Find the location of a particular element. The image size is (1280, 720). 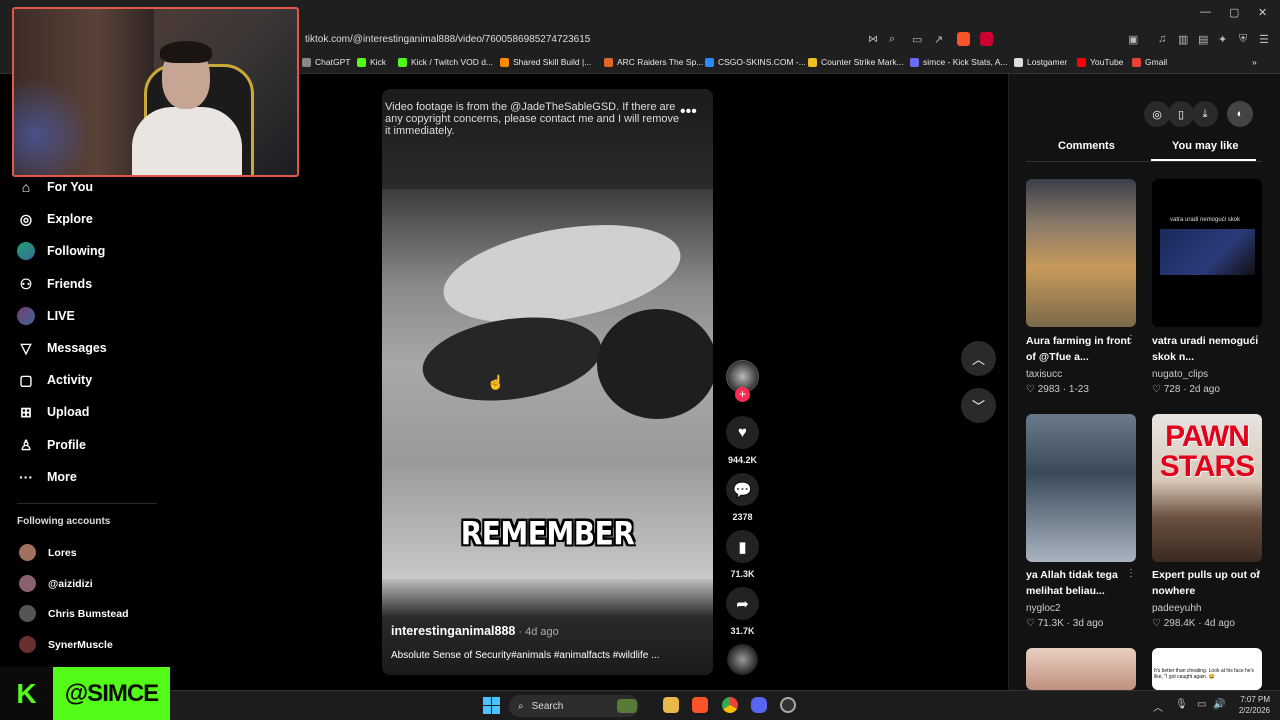

tray-overflow-icon: ︿ is located at coordinates (1158, 706).